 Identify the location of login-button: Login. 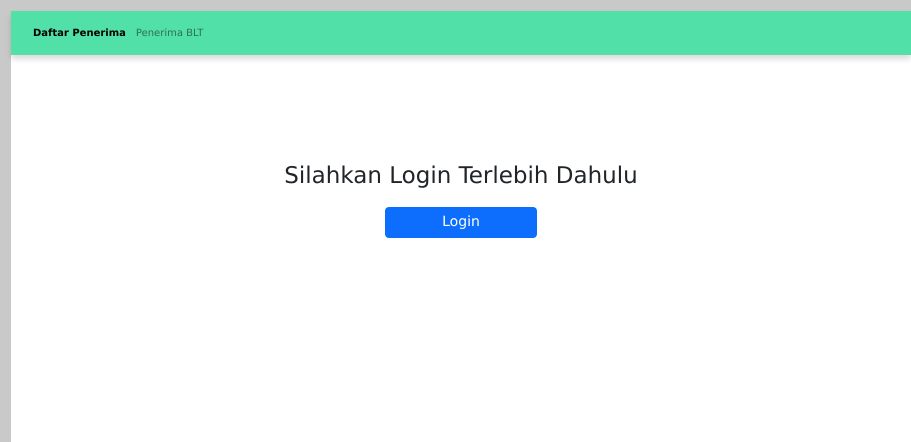
(461, 222).